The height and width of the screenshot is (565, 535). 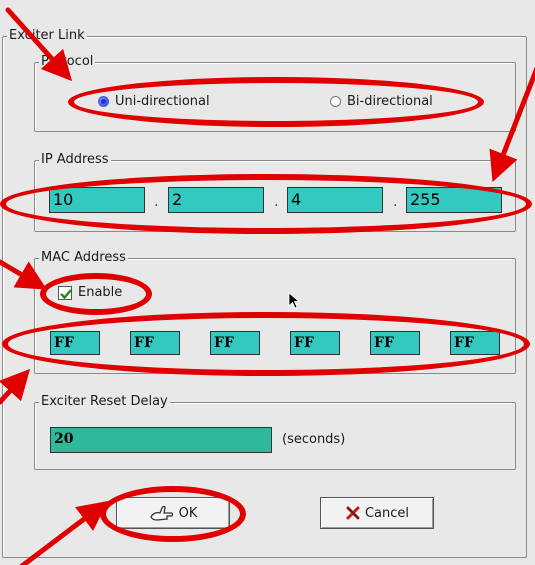 What do you see at coordinates (276, 102) in the screenshot?
I see `annotation-oval-protocol` at bounding box center [276, 102].